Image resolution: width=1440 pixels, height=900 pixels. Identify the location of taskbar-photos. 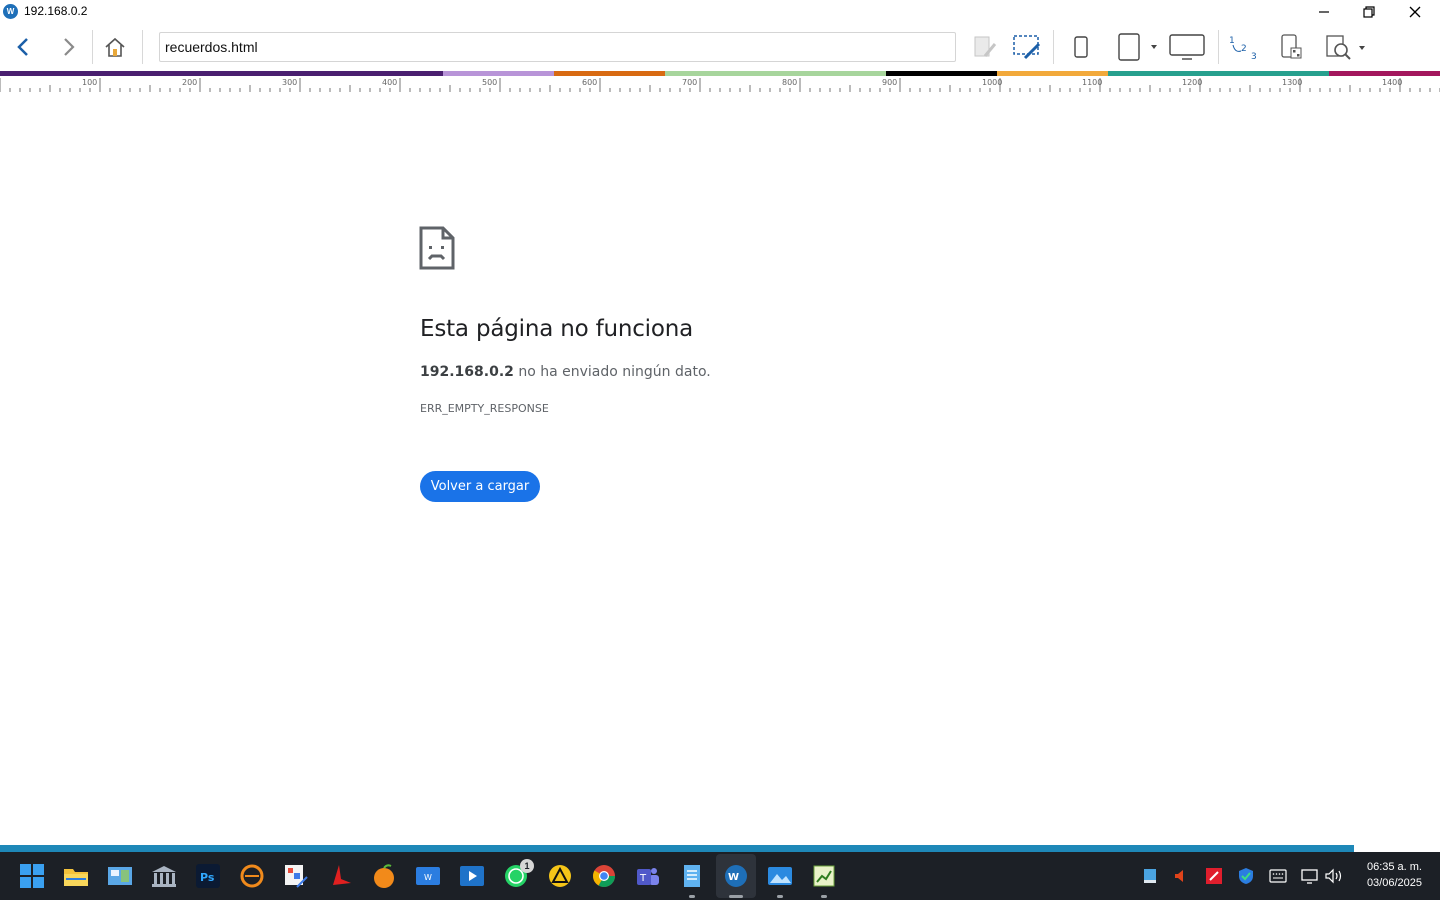
(780, 876).